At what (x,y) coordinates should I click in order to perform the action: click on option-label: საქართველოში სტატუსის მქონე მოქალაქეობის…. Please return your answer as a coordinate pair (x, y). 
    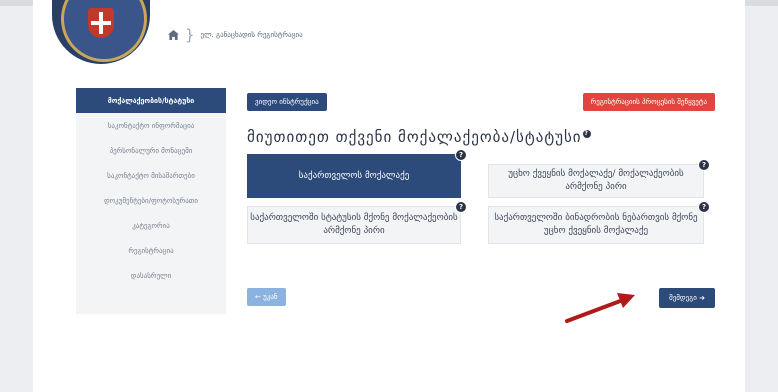
    Looking at the image, I should click on (354, 224).